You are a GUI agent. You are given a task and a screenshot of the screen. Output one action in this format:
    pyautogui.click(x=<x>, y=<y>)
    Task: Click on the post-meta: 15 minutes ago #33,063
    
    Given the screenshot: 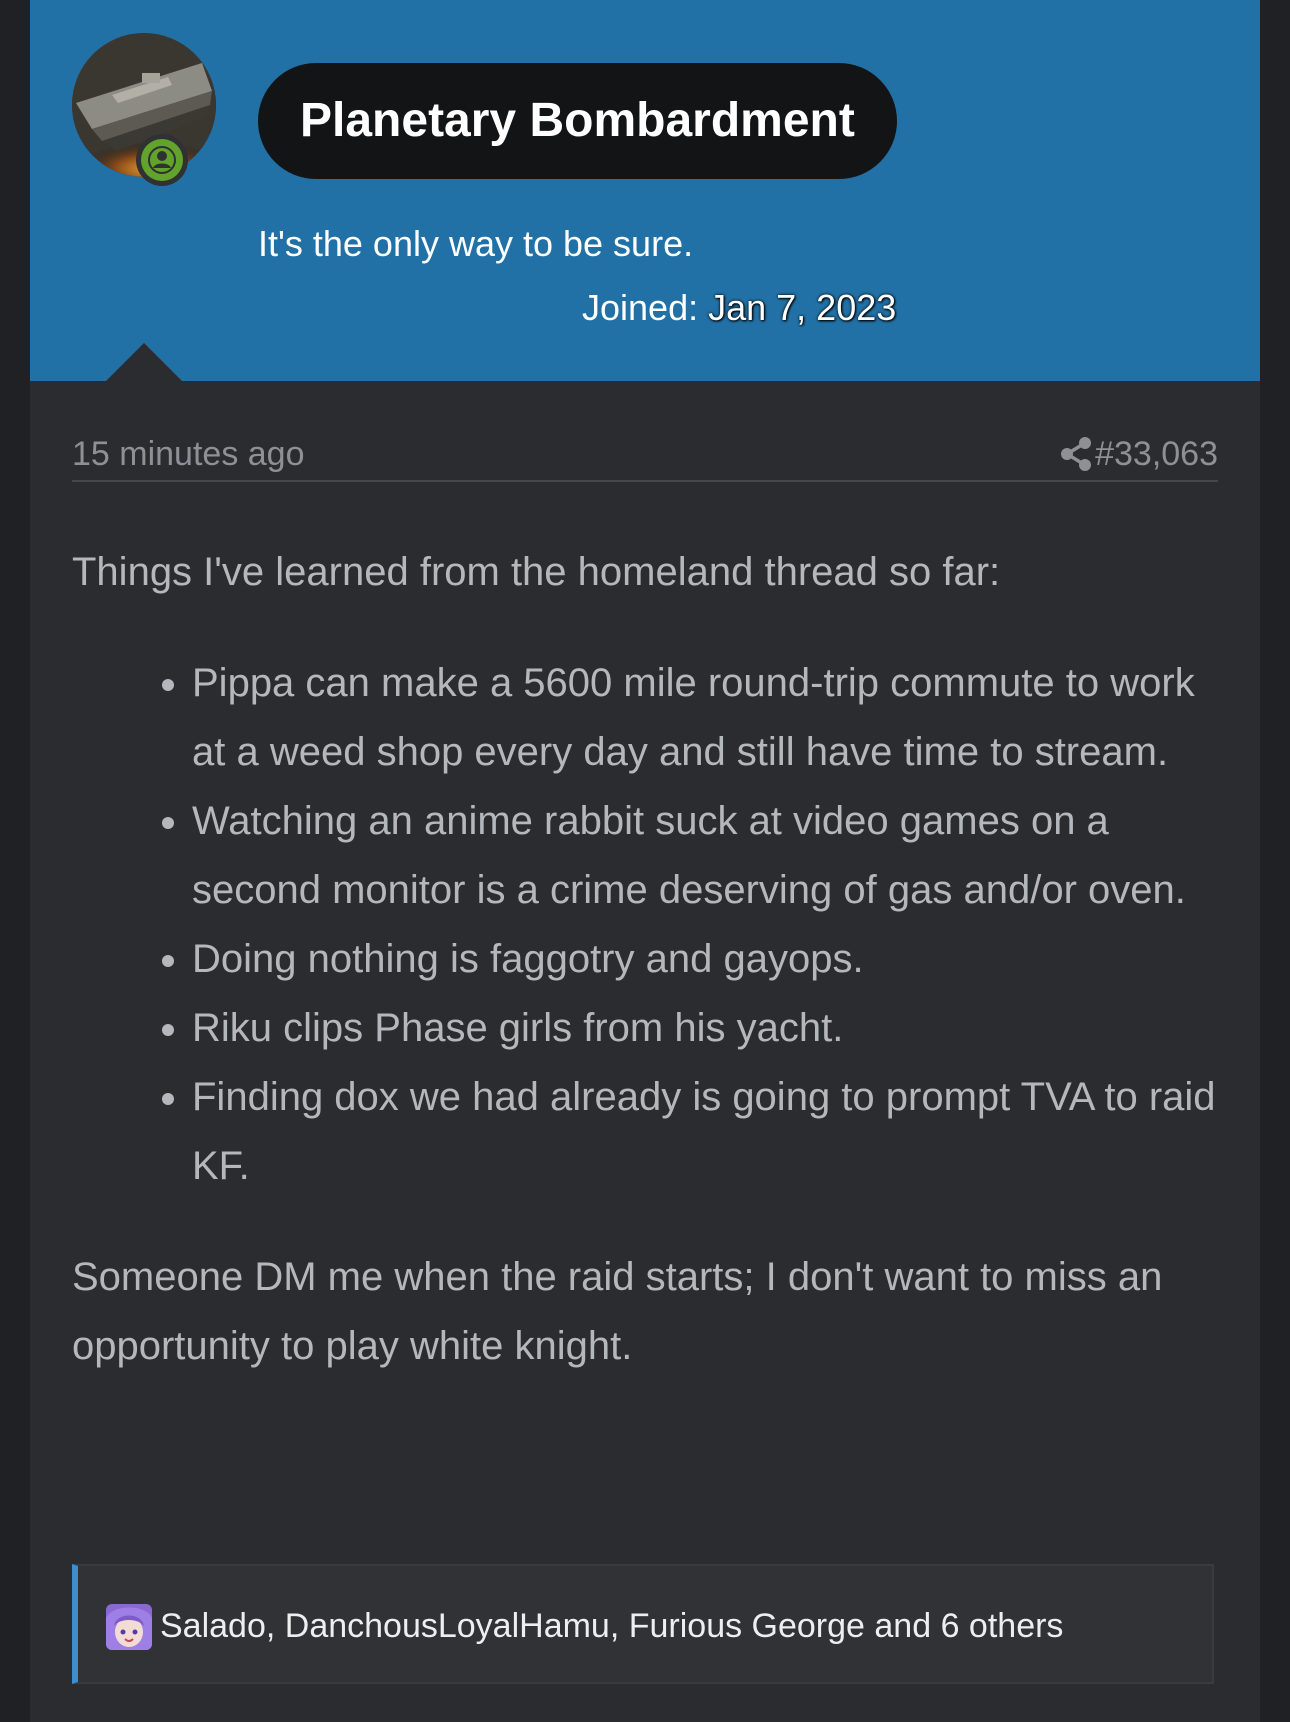 What is the action you would take?
    pyautogui.click(x=645, y=455)
    